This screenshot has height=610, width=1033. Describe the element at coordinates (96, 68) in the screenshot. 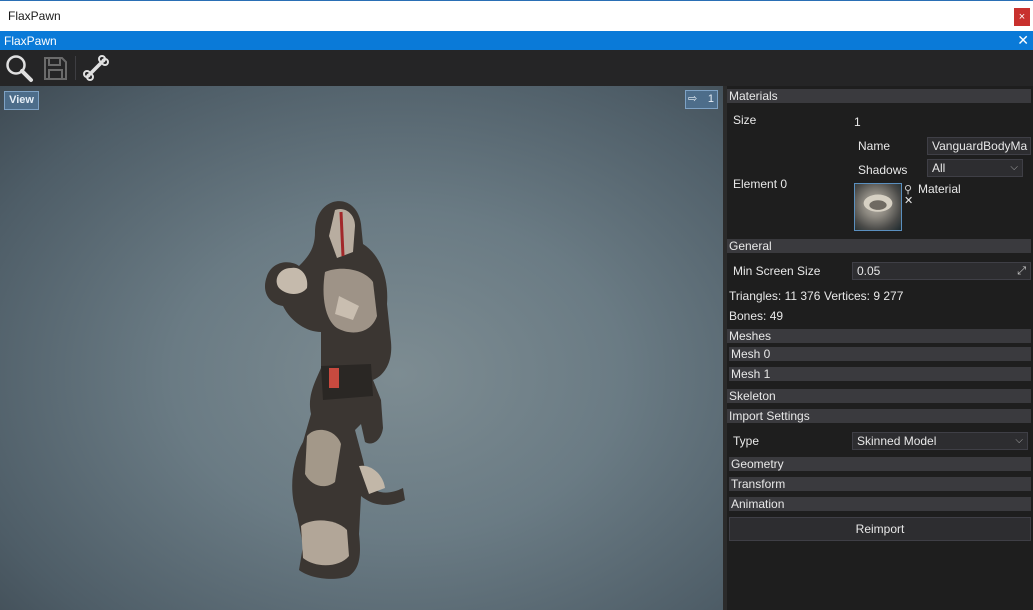

I see `bone-icon` at that location.